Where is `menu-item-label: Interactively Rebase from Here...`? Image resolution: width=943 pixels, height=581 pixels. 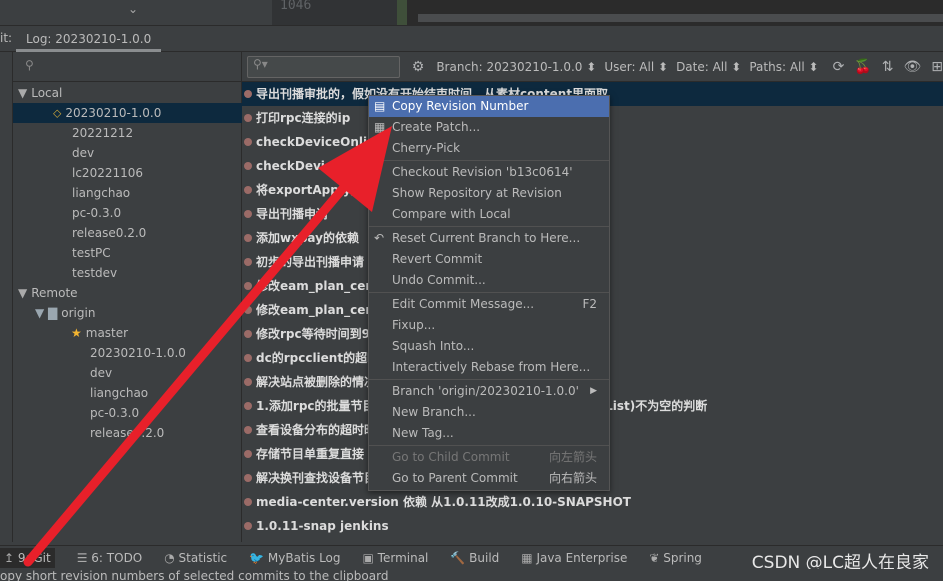
menu-item-label: Interactively Rebase from Here... is located at coordinates (491, 367).